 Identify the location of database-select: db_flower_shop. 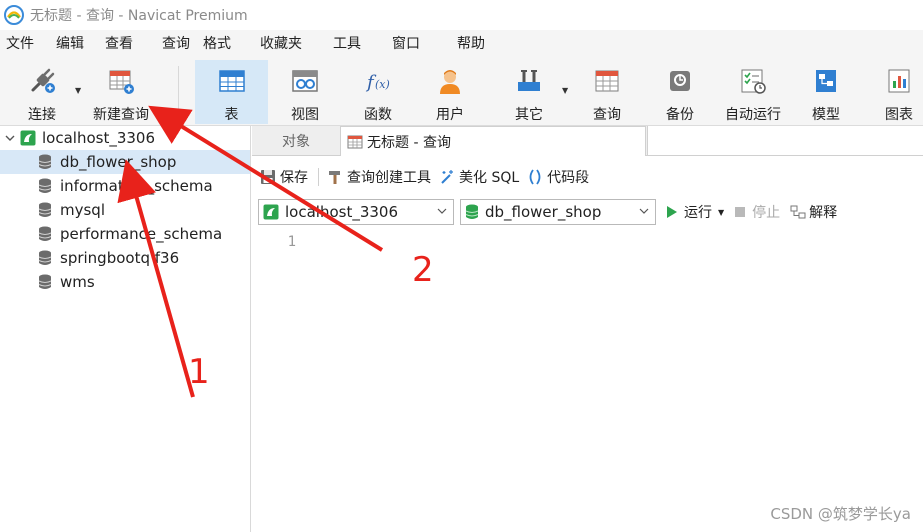
(558, 212).